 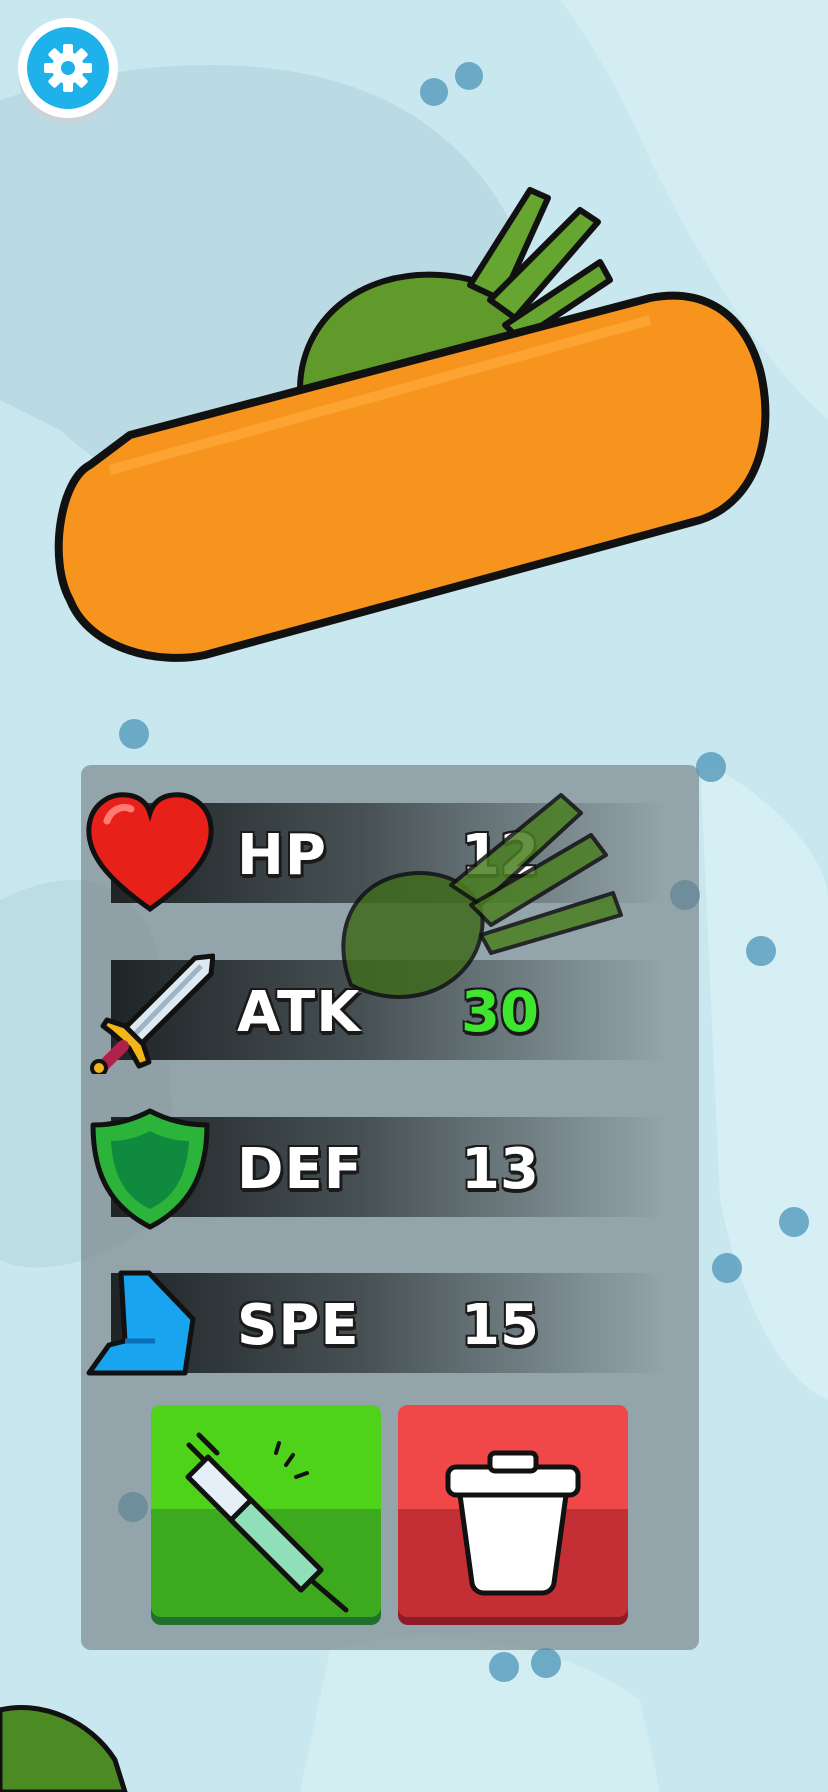 I want to click on discard-button, so click(x=513, y=1511).